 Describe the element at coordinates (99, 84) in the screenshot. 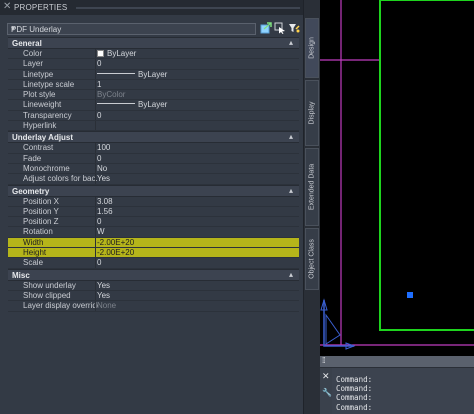

I see `property-value: 1` at that location.